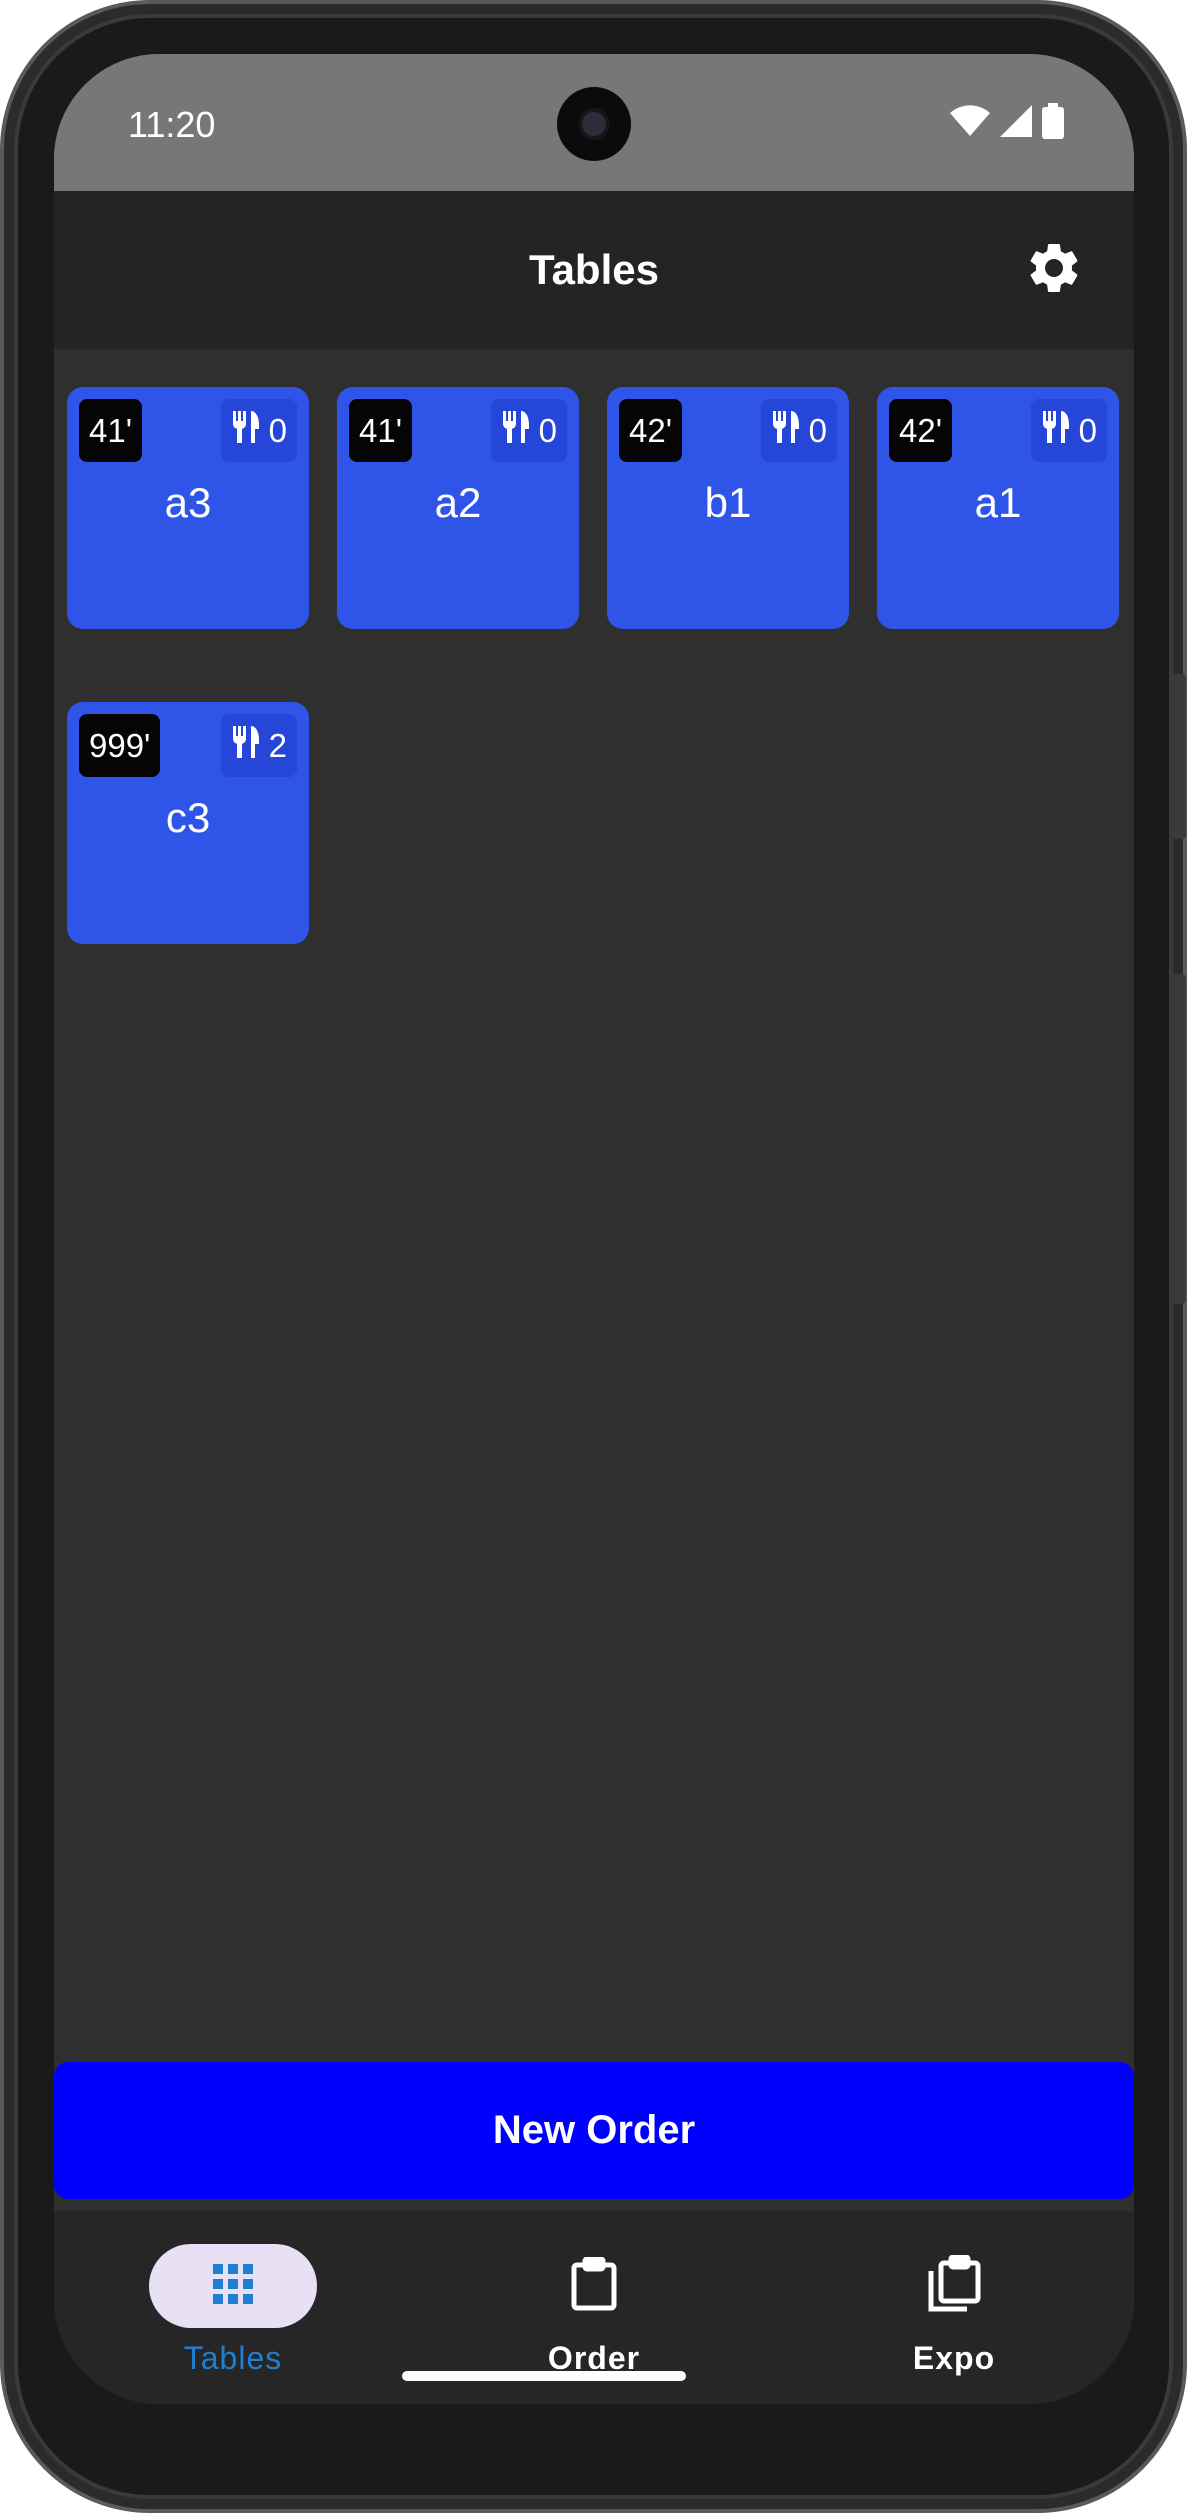 Image resolution: width=1187 pixels, height=2513 pixels. I want to click on table-card: 41' 0 a3, so click(188, 508).